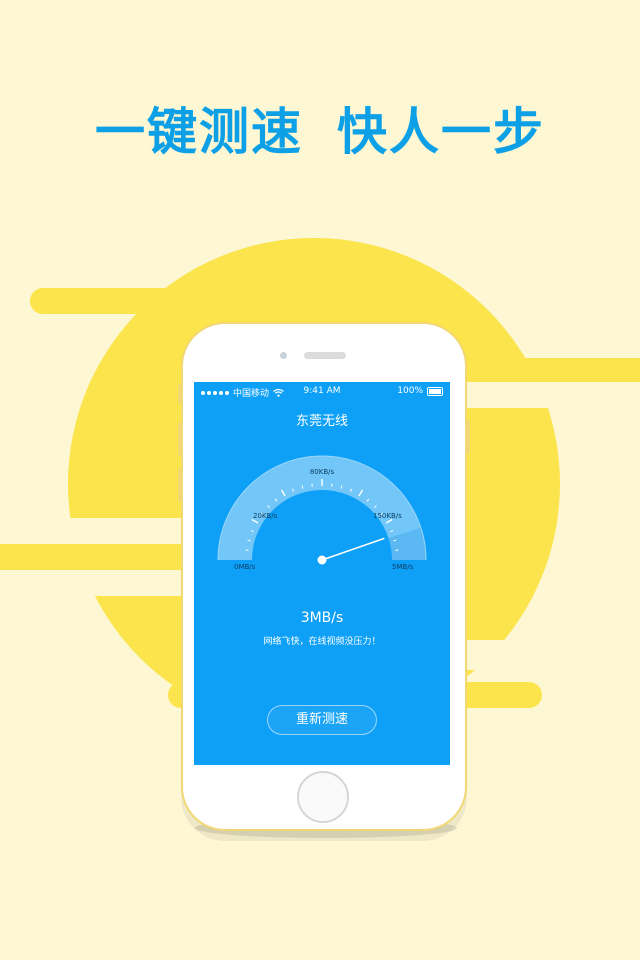 The image size is (640, 960). Describe the element at coordinates (403, 567) in the screenshot. I see `gauge-label-4: 5MB/s` at that location.